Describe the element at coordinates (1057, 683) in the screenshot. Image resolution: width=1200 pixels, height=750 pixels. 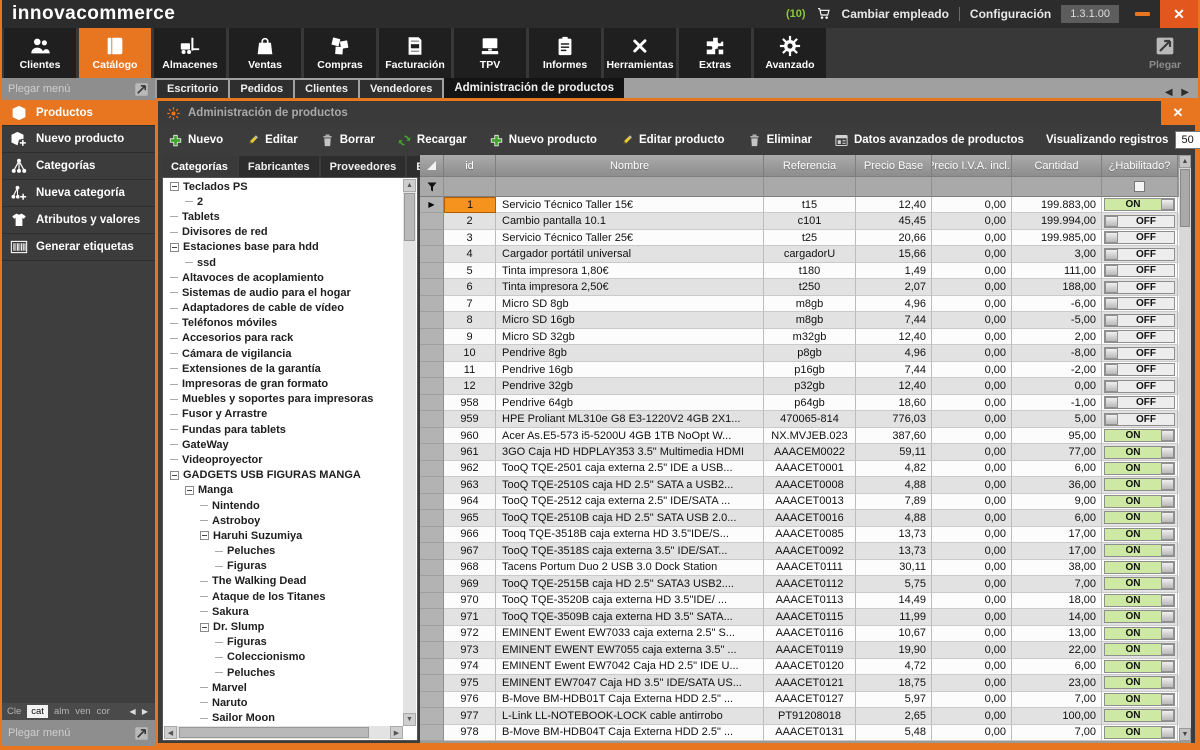
I see `cell-cantidad: 23,00` at that location.